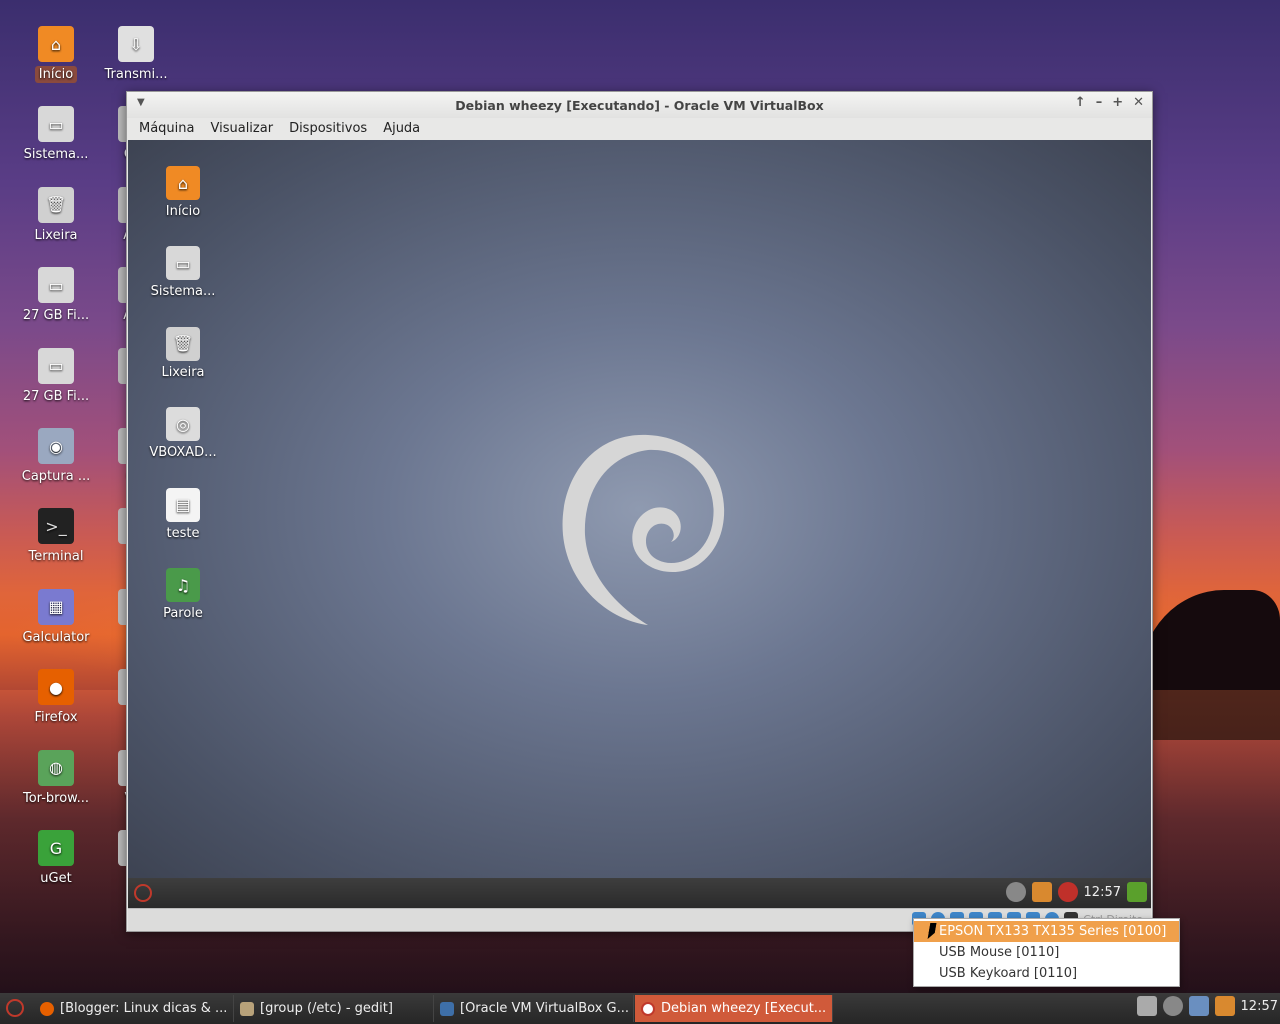 The height and width of the screenshot is (1024, 1280). I want to click on desktop-icon-guest-5: ♫ Parole, so click(183, 594).